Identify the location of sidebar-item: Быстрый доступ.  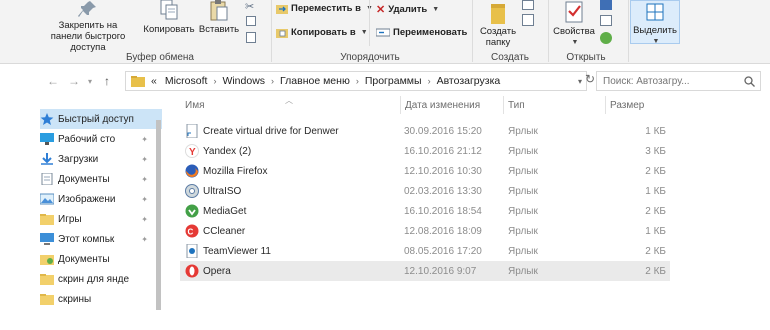
(101, 119).